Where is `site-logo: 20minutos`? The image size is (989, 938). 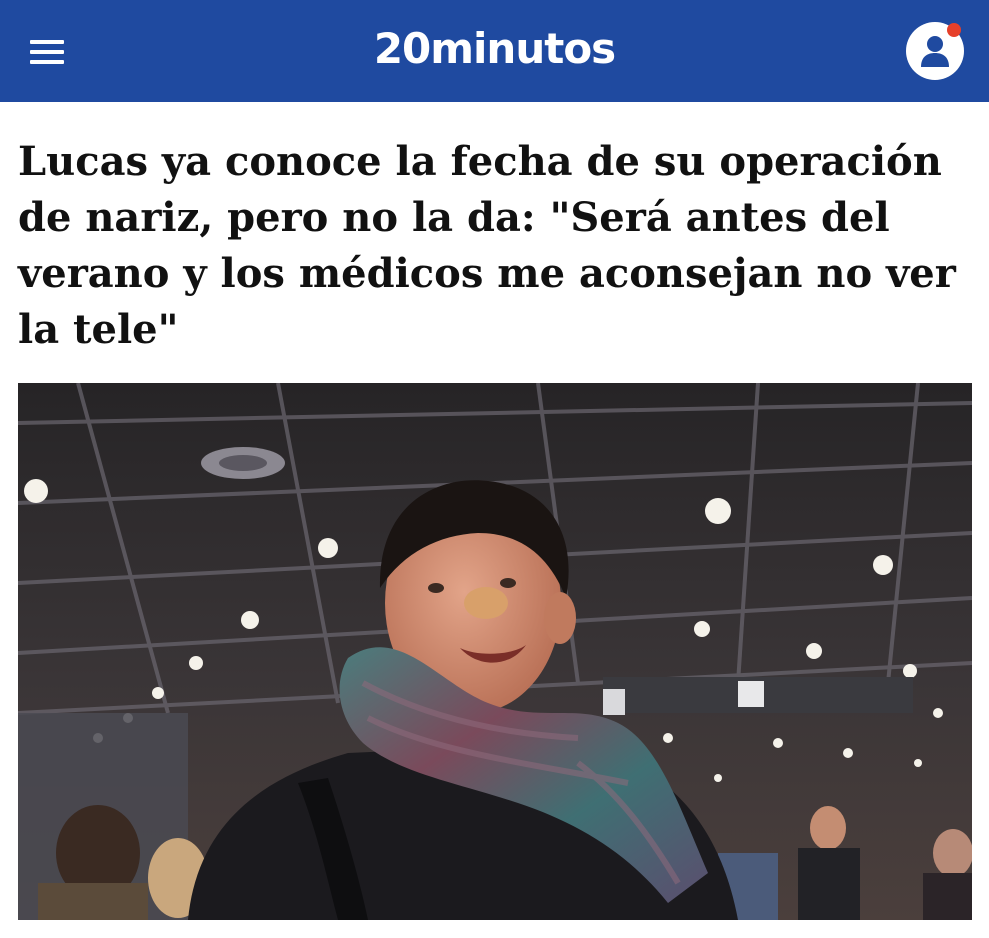 site-logo: 20minutos is located at coordinates (494, 48).